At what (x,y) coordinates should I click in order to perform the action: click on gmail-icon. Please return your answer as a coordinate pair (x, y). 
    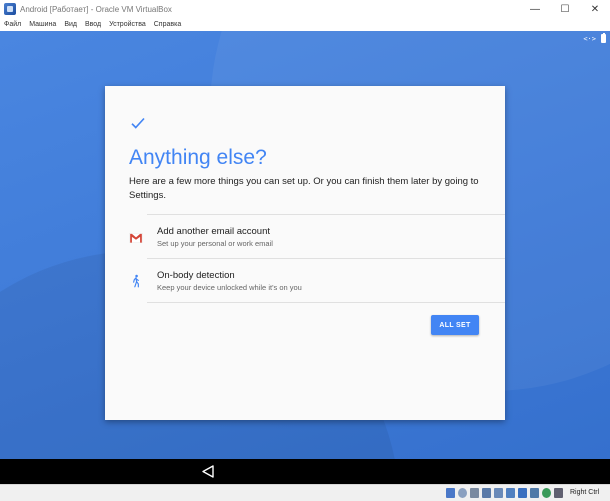
    Looking at the image, I should click on (136, 238).